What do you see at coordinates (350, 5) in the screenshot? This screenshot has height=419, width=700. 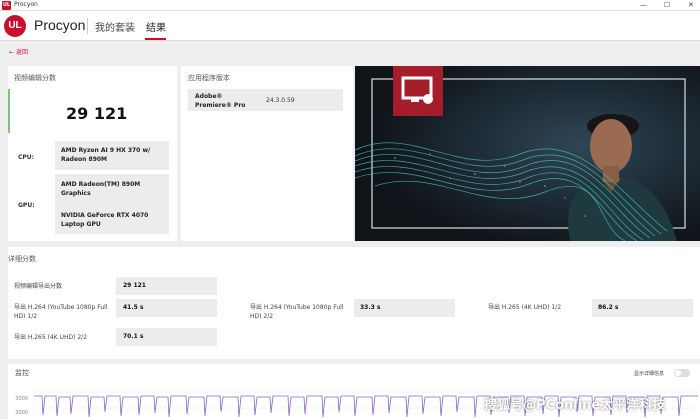 I see `window-titlebar: UL Procyon — ☐ ✕` at bounding box center [350, 5].